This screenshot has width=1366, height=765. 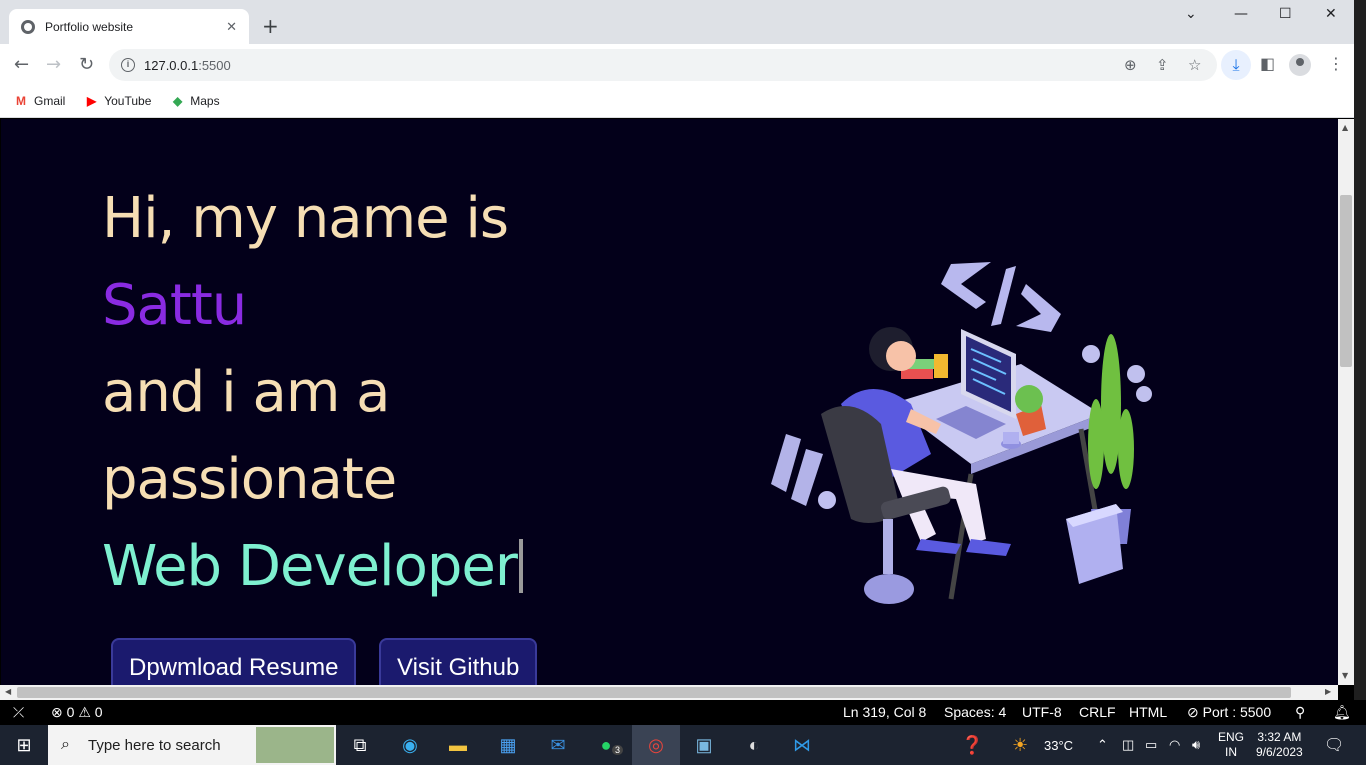 I want to click on maximize-icon: ☐, so click(x=1285, y=14).